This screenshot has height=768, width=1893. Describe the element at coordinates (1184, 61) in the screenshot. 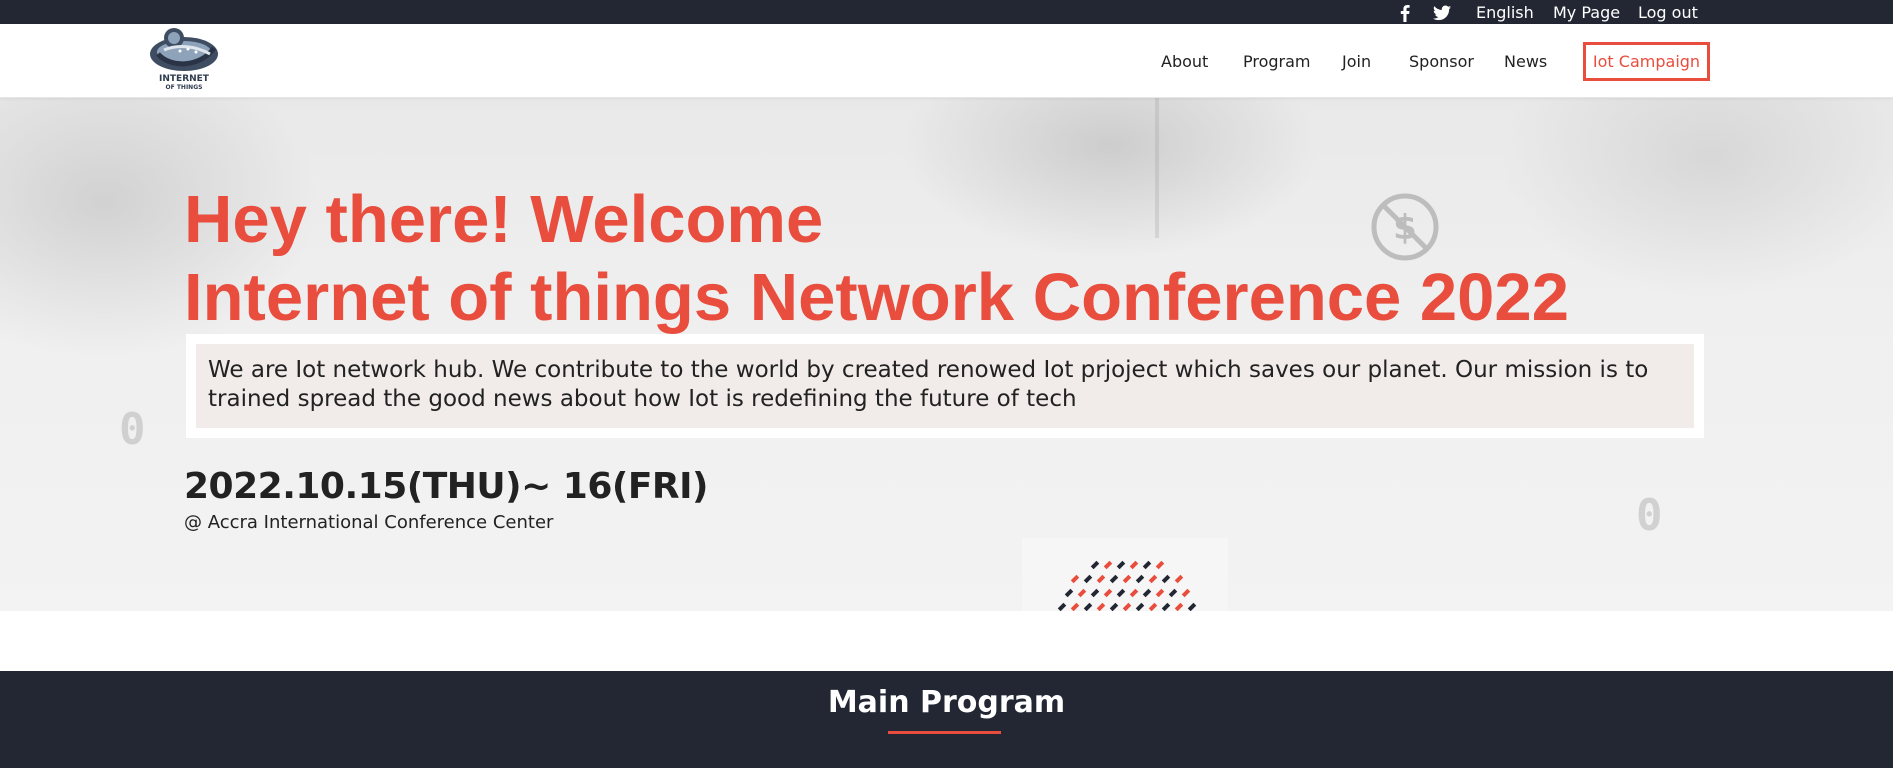

I see `nav-about: About` at that location.